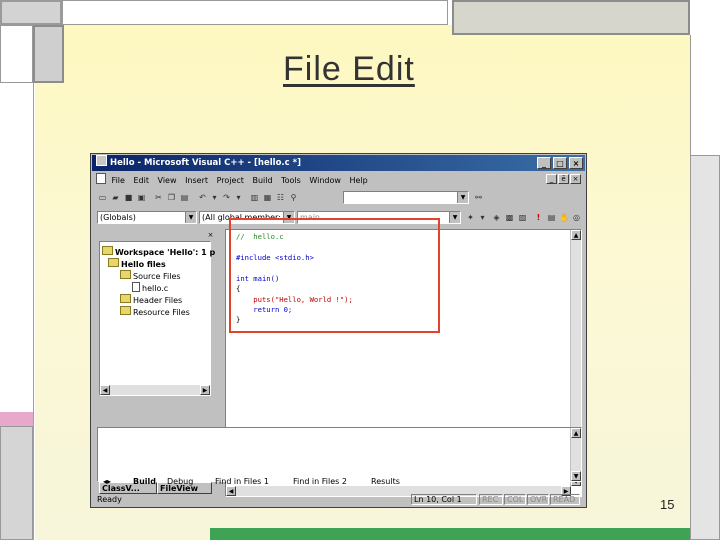 This screenshot has height=540, width=720. I want to click on maximize-button: □, so click(560, 163).